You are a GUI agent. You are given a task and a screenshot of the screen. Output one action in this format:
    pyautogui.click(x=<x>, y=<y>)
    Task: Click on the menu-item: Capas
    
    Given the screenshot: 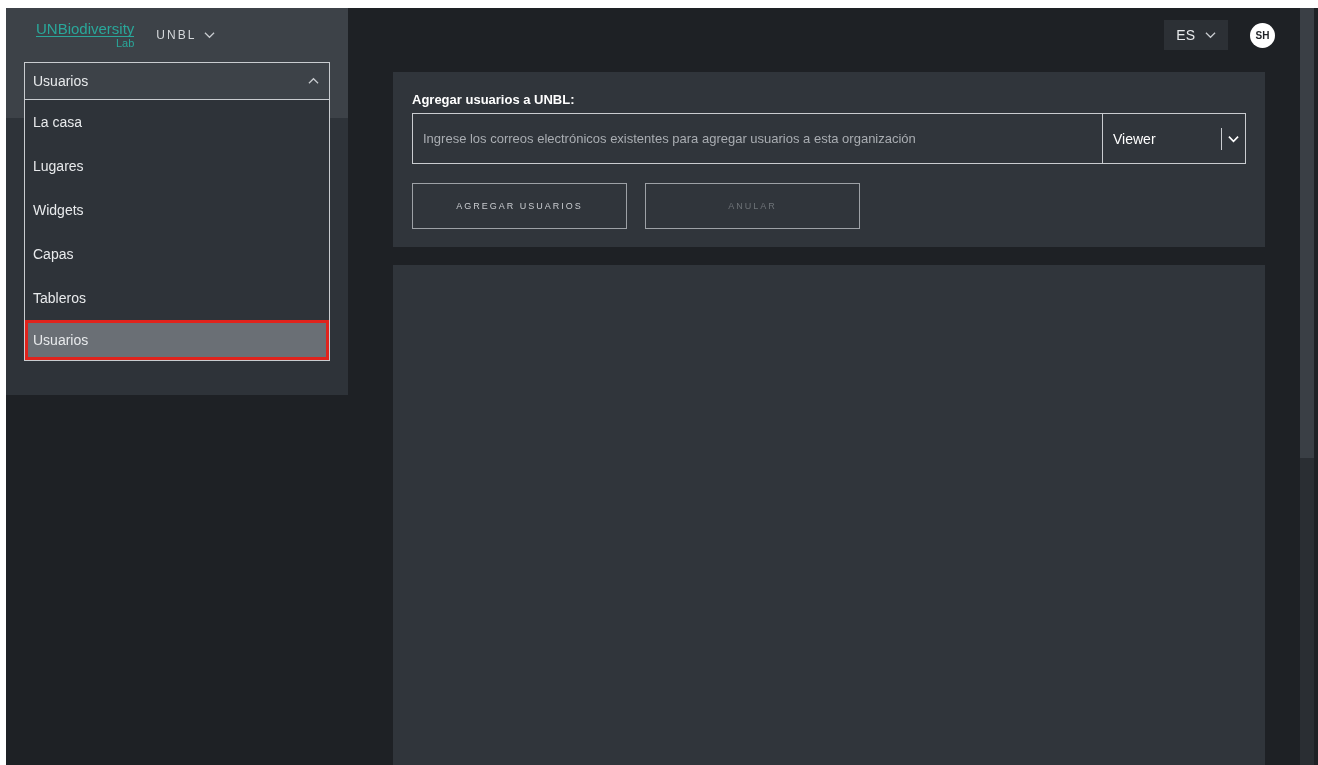 What is the action you would take?
    pyautogui.click(x=177, y=254)
    